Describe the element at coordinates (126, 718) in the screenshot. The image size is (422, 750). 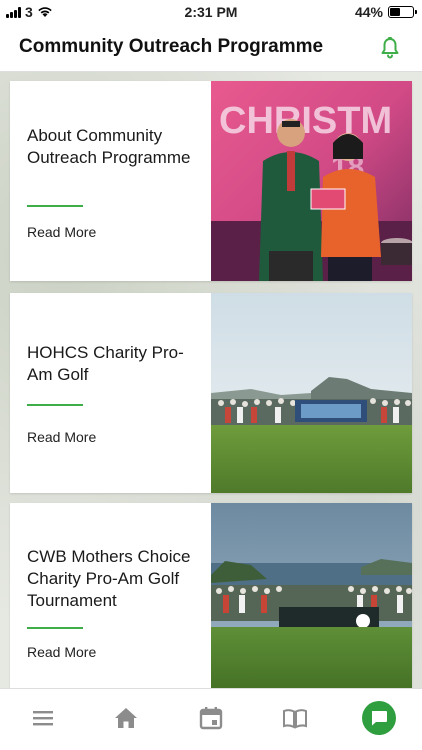
I see `home-icon` at that location.